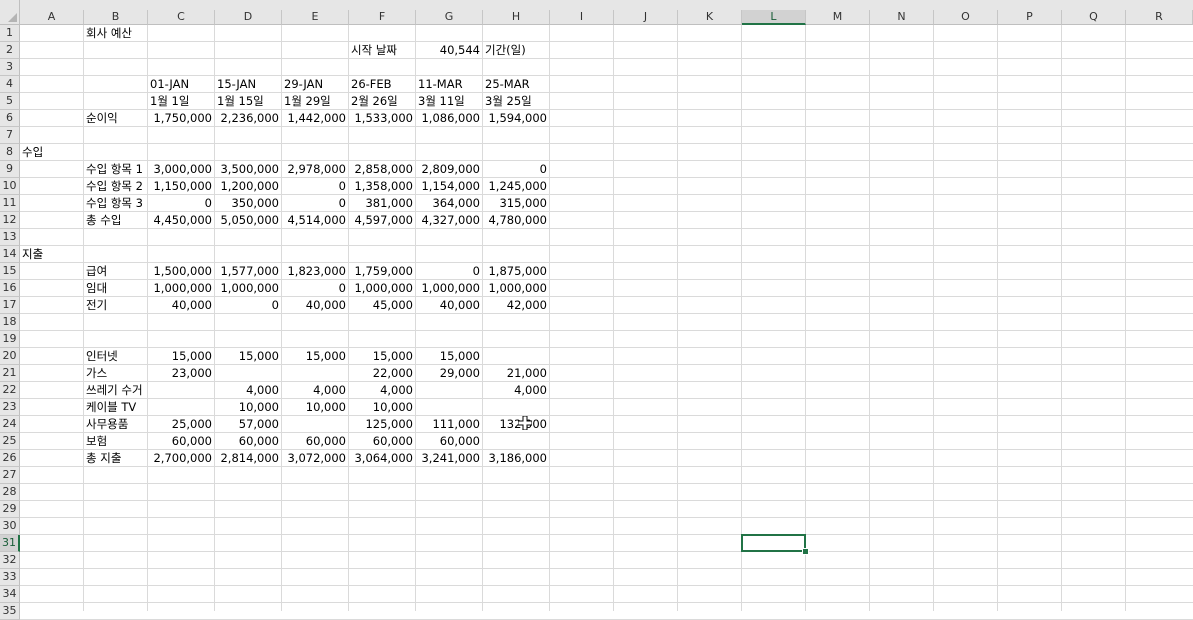  I want to click on cell-f11: 381,000, so click(382, 203).